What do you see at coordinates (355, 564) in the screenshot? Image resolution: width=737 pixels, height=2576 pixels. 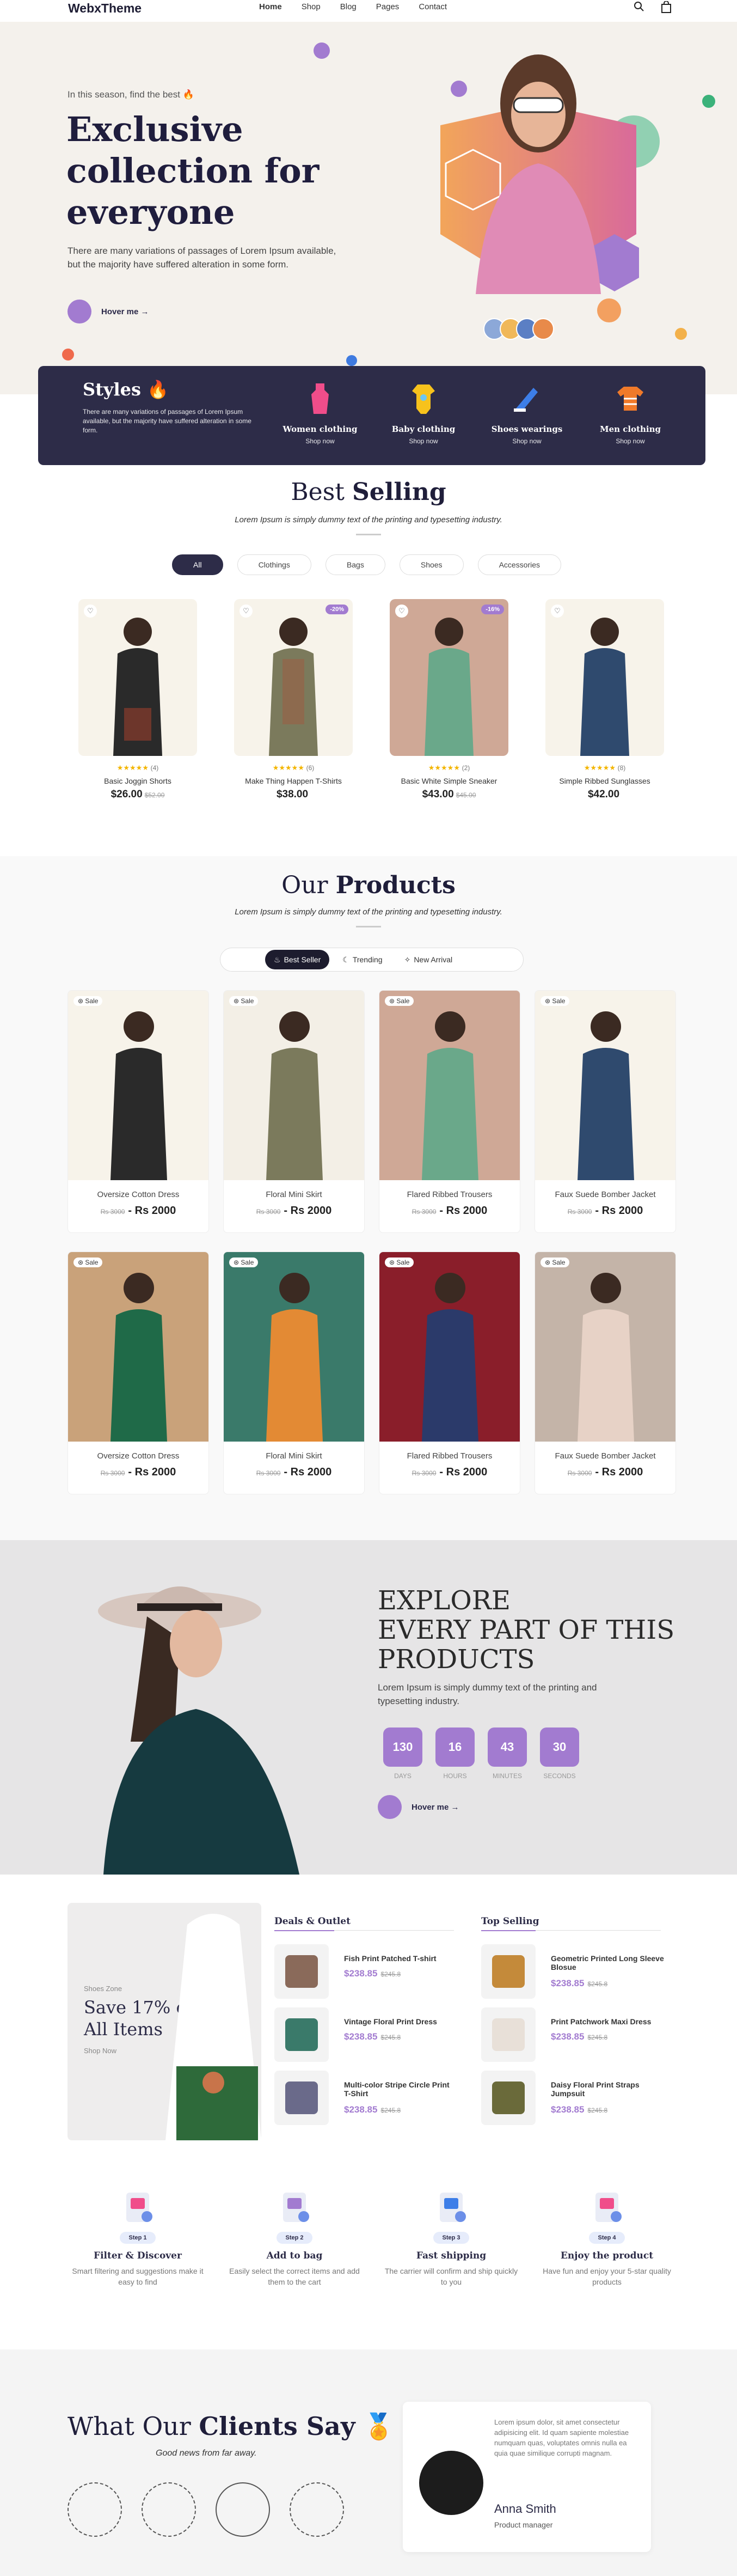 I see `tab-bags: Bags` at bounding box center [355, 564].